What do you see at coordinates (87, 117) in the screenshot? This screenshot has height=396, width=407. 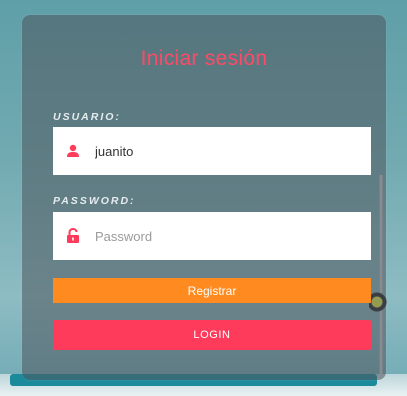 I see `username-label: USUARIO:` at bounding box center [87, 117].